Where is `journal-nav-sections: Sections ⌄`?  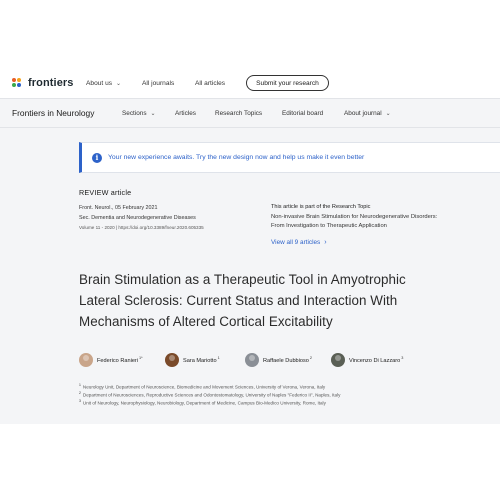
journal-nav-sections: Sections ⌄ is located at coordinates (139, 113).